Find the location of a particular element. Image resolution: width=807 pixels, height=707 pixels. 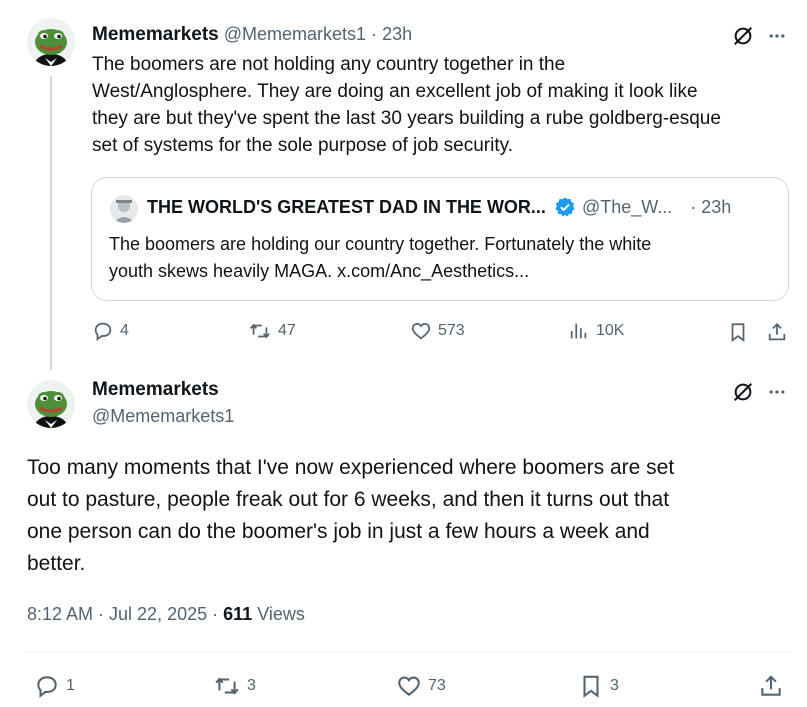

like-button: 73 is located at coordinates (421, 686).